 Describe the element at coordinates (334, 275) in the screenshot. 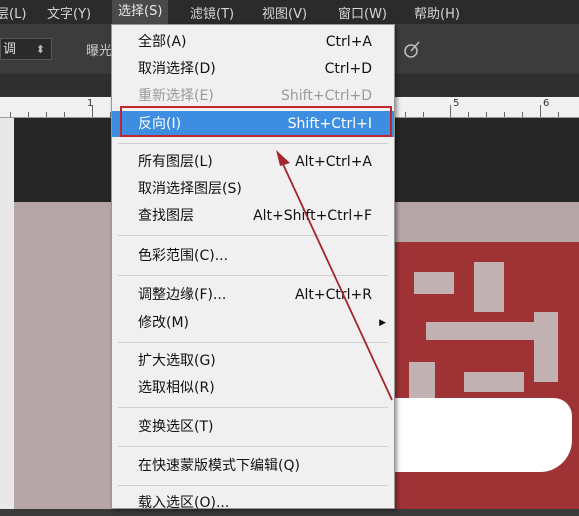

I see `annotation-arrow` at that location.